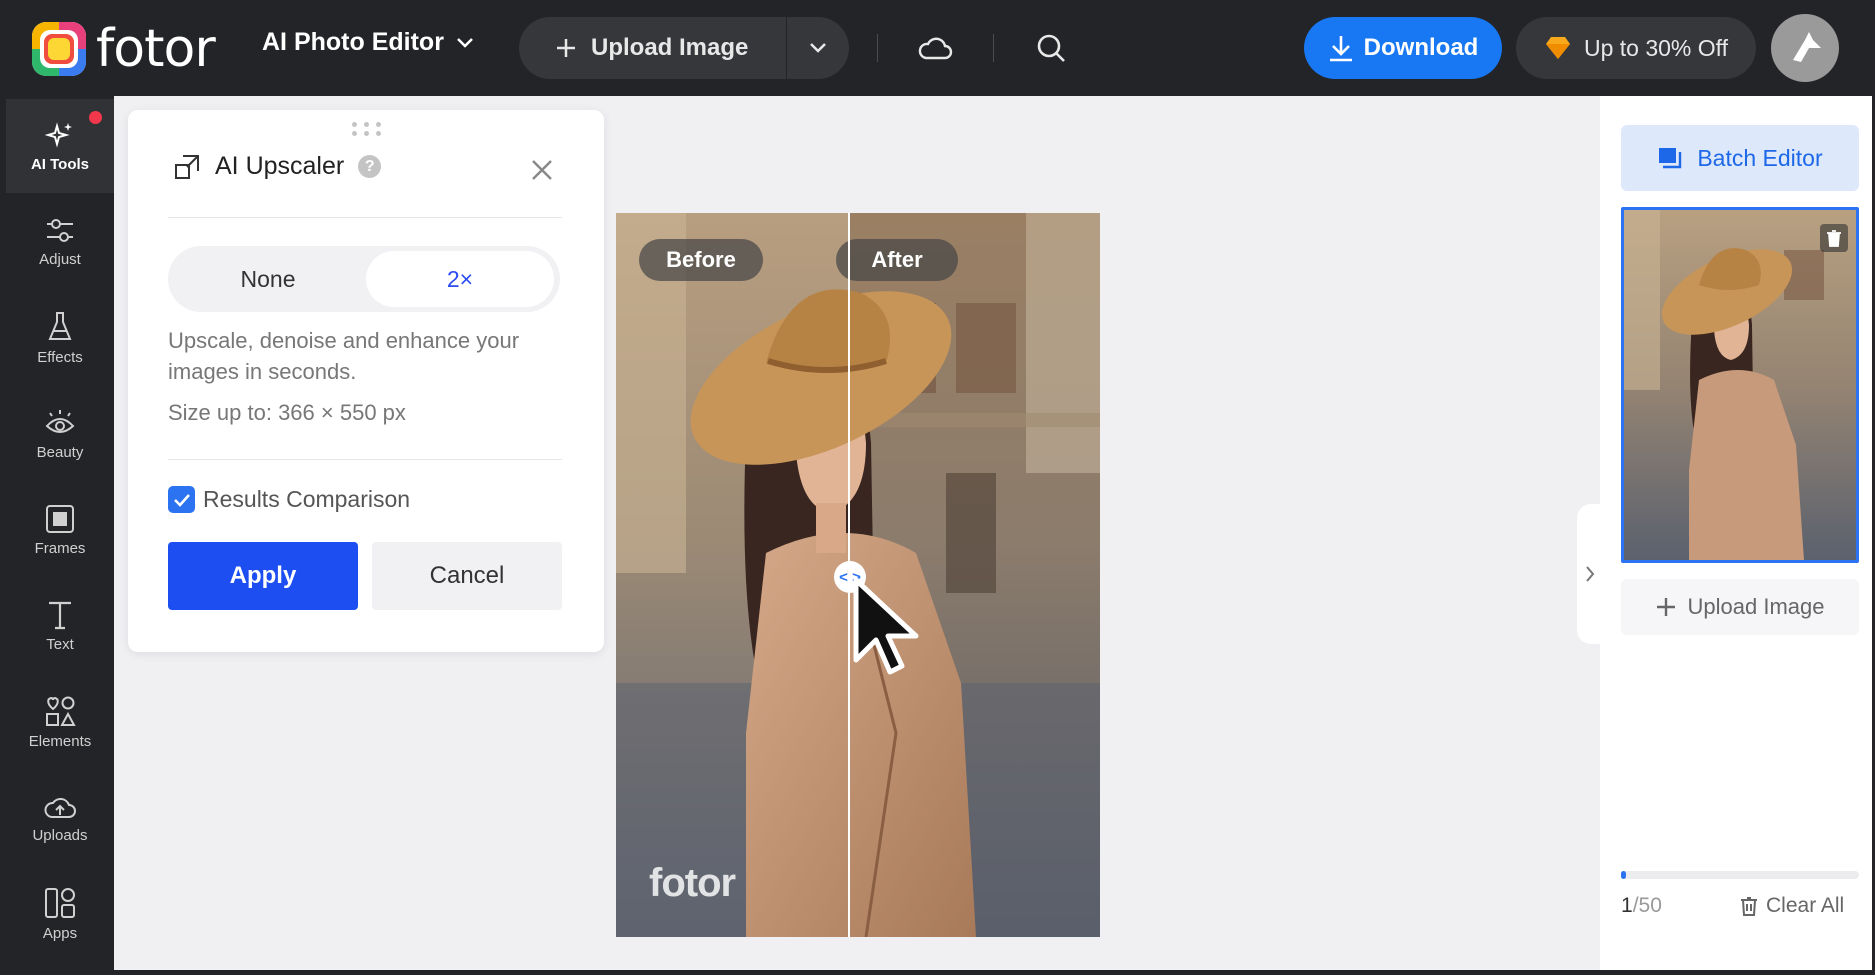  What do you see at coordinates (60, 164) in the screenshot?
I see `sidebar-item-label: AI Tools` at bounding box center [60, 164].